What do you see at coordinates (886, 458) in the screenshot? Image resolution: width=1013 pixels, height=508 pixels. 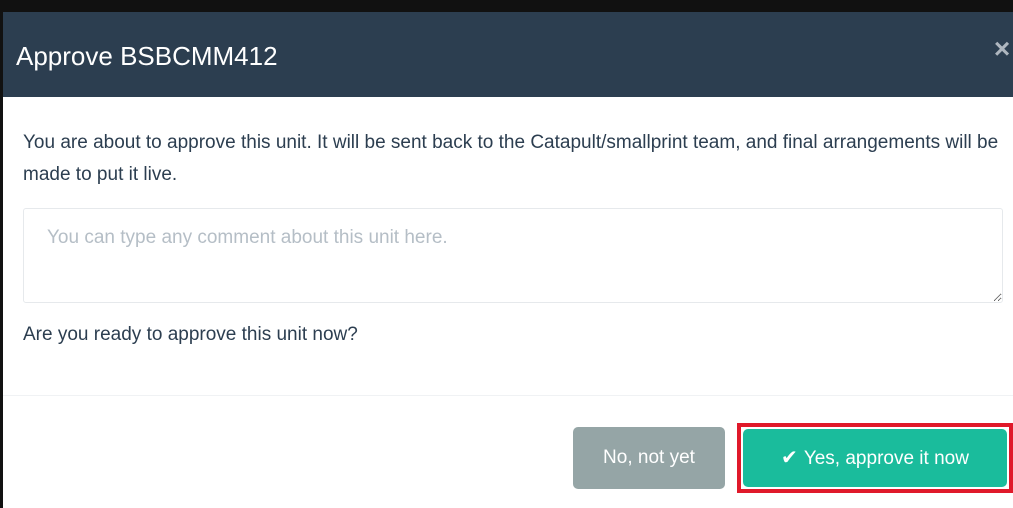 I see `approve-now-label: Yes, approve it now` at bounding box center [886, 458].